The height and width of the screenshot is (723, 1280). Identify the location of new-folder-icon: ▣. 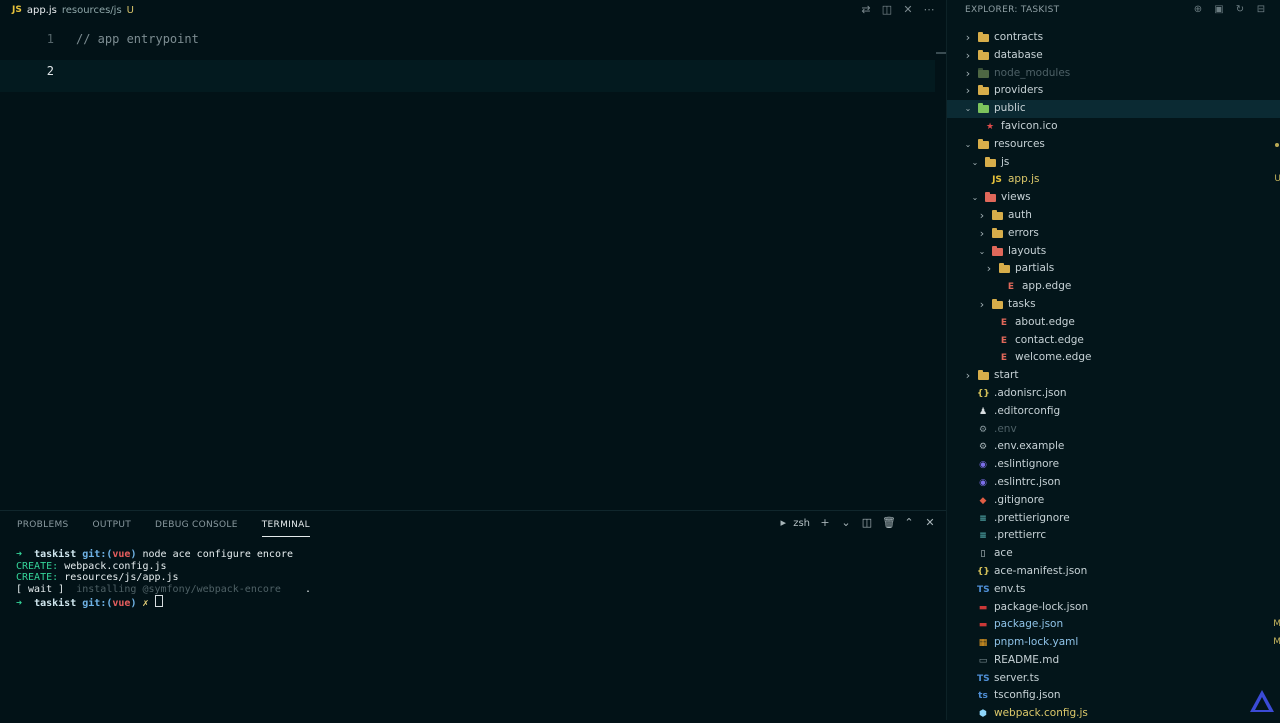
(1219, 10).